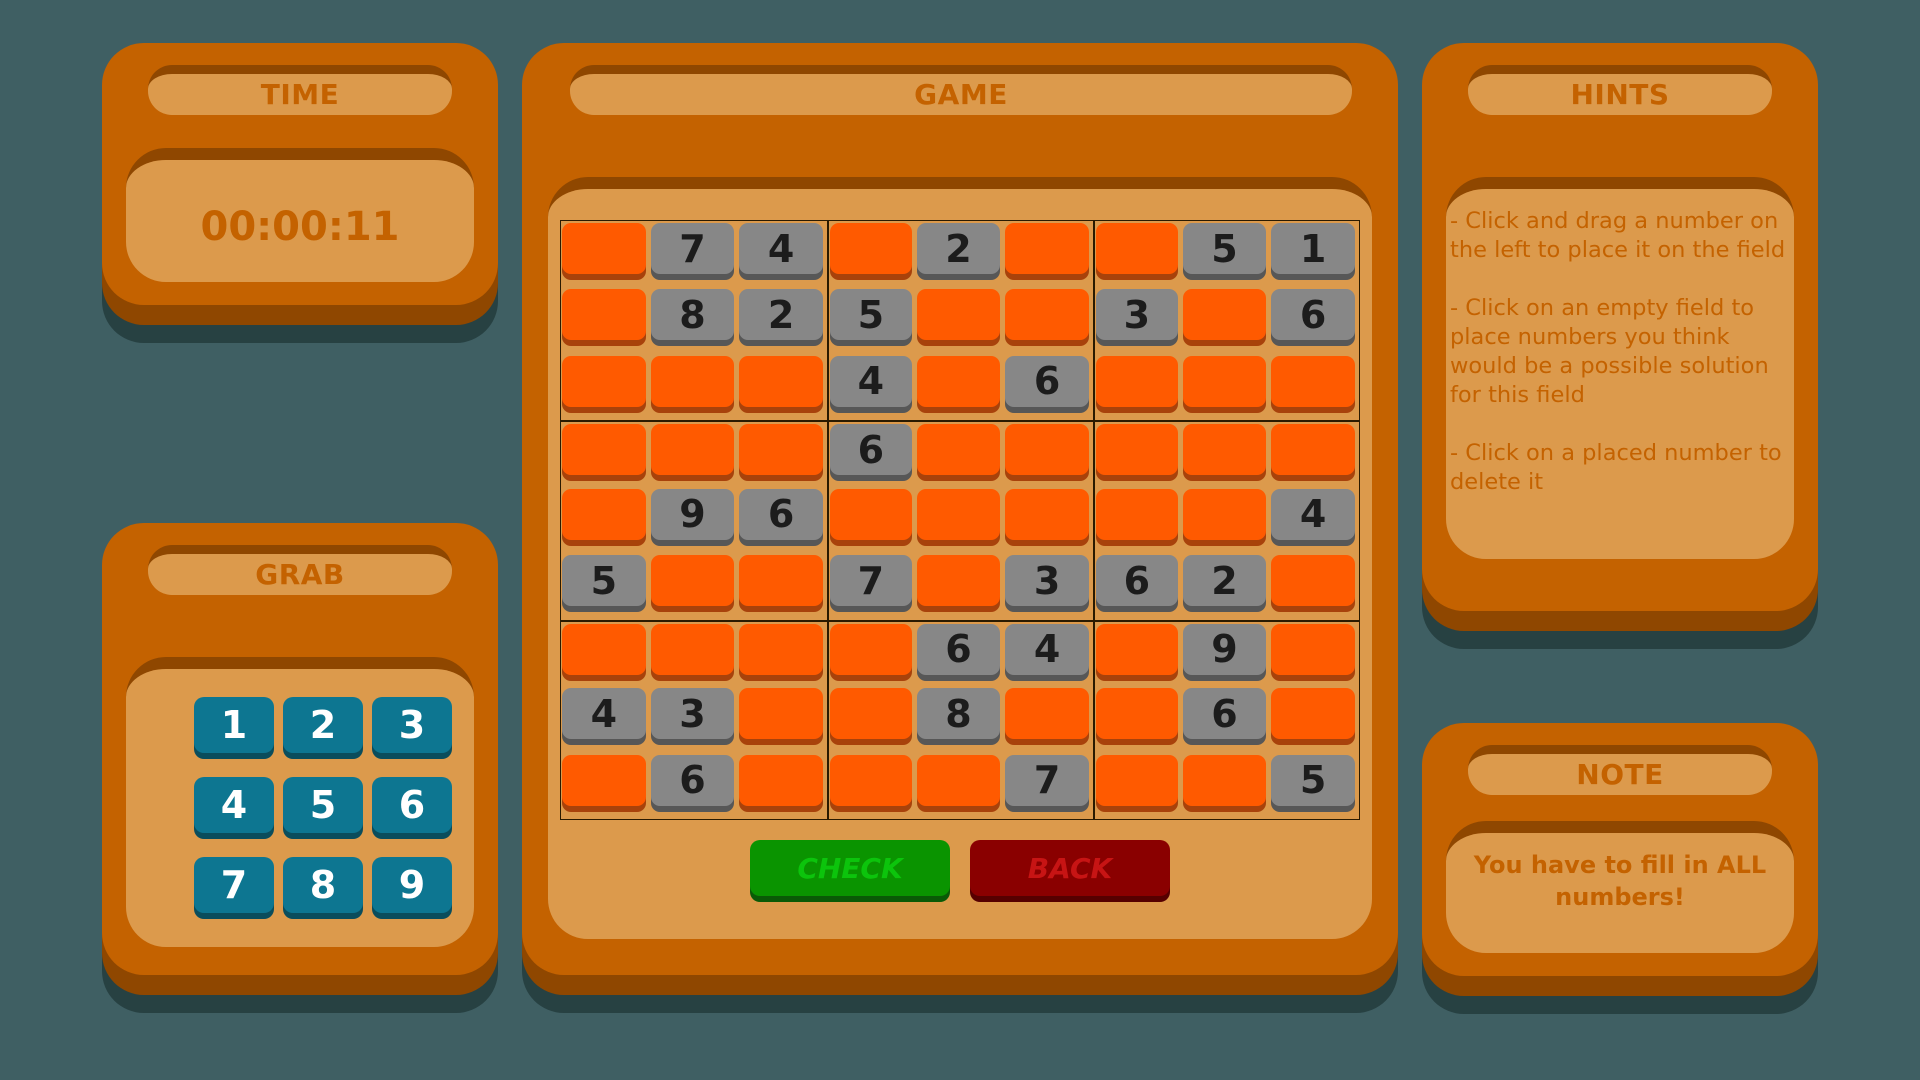  Describe the element at coordinates (1313, 248) in the screenshot. I see `given-number-tile: 1` at that location.